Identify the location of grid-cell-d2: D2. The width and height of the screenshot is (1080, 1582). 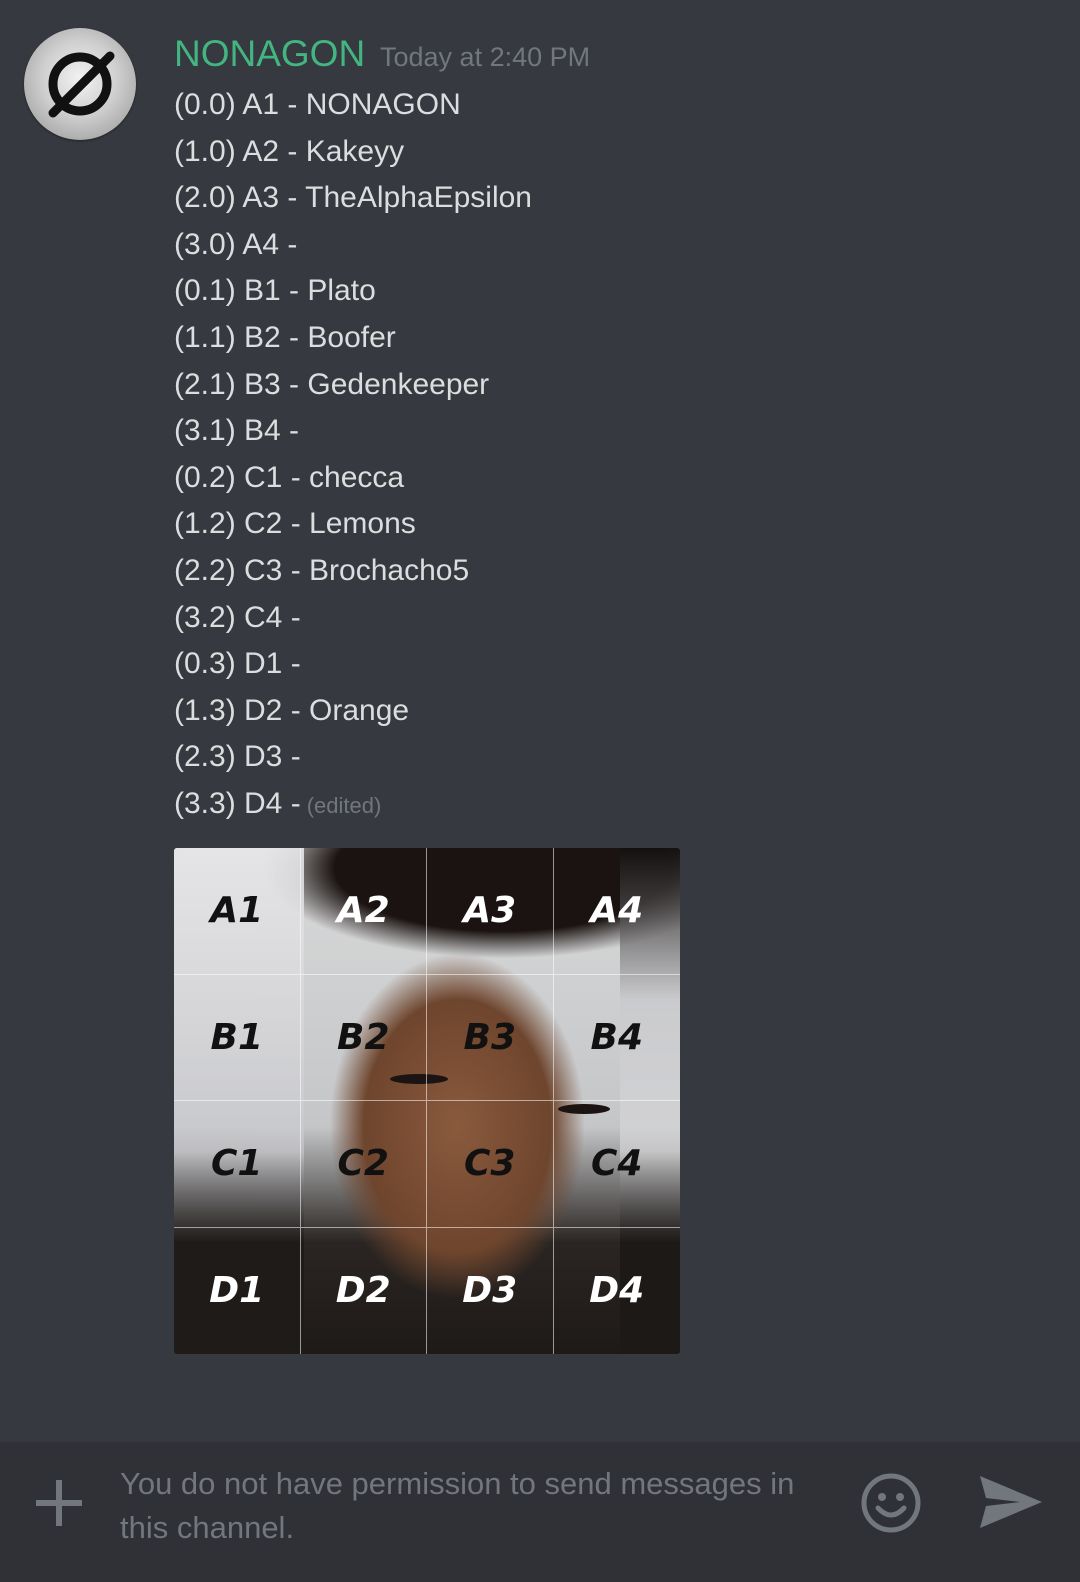
(364, 1290).